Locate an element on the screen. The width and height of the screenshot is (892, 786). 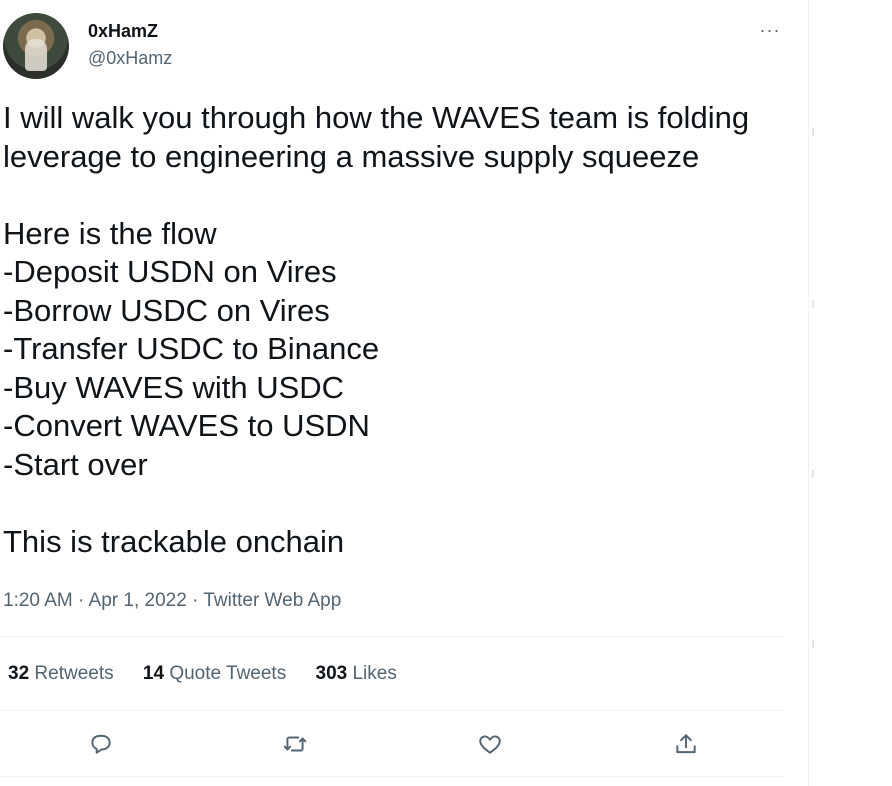
retweet-button is located at coordinates (295, 744).